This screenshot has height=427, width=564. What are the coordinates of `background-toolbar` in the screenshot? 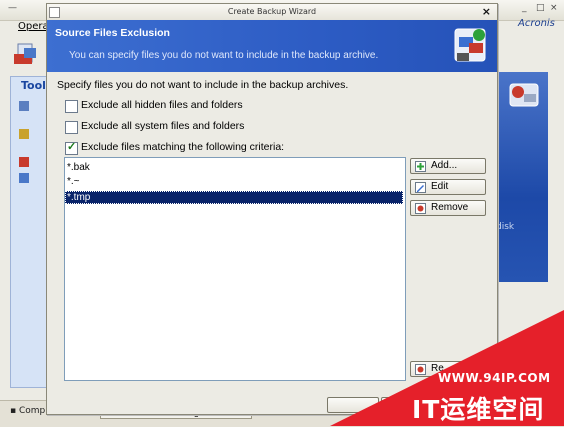 It's located at (28, 57).